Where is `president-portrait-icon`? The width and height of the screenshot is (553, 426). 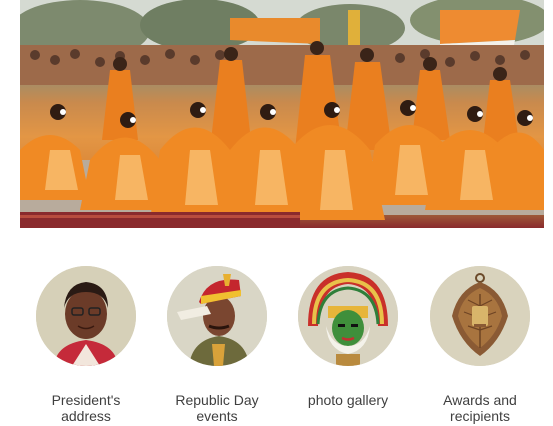 president-portrait-icon is located at coordinates (86, 316).